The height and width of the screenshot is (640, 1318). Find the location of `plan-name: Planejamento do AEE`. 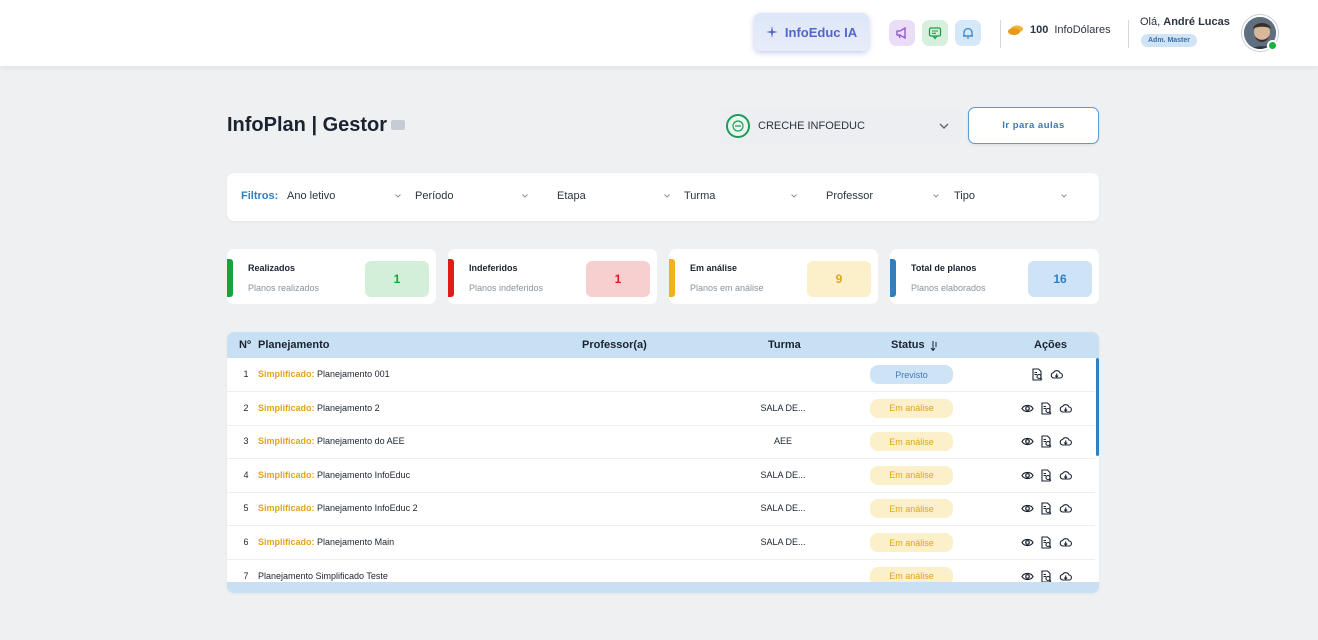

plan-name: Planejamento do AEE is located at coordinates (361, 441).